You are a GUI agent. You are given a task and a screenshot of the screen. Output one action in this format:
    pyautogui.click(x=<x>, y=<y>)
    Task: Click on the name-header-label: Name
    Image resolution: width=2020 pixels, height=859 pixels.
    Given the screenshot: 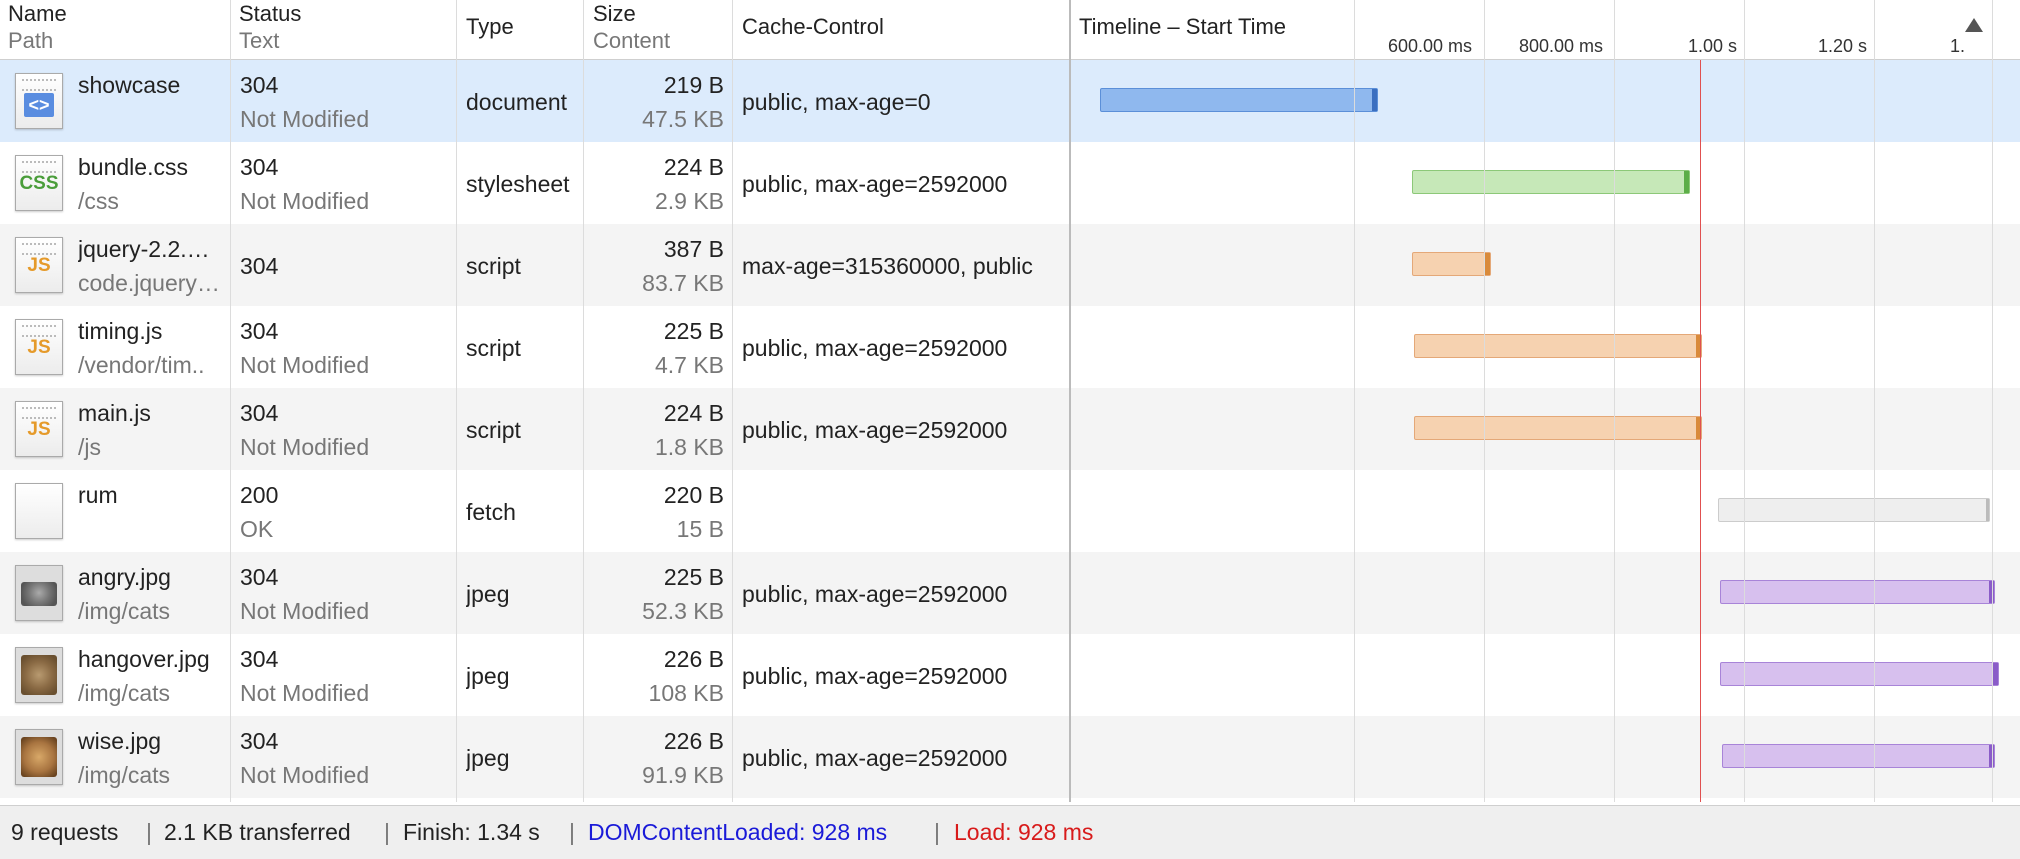 What is the action you would take?
    pyautogui.click(x=37, y=13)
    